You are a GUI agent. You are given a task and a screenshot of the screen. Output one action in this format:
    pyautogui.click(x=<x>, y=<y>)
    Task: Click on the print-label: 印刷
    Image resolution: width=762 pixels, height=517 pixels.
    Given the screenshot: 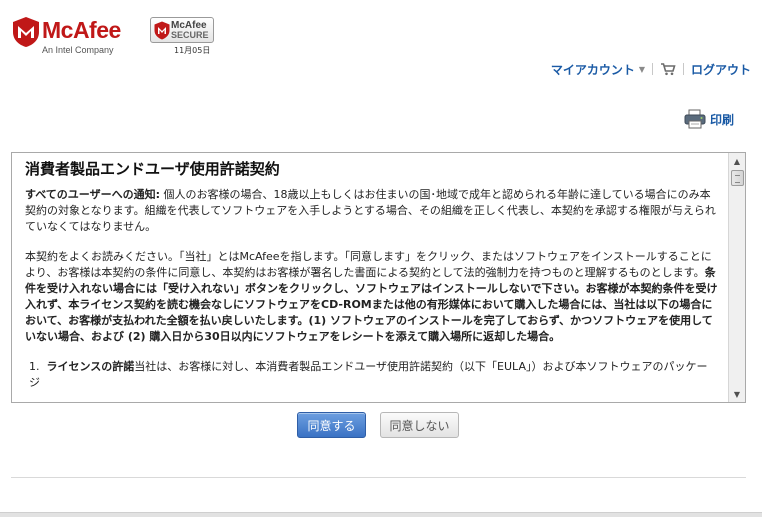 What is the action you would take?
    pyautogui.click(x=721, y=119)
    